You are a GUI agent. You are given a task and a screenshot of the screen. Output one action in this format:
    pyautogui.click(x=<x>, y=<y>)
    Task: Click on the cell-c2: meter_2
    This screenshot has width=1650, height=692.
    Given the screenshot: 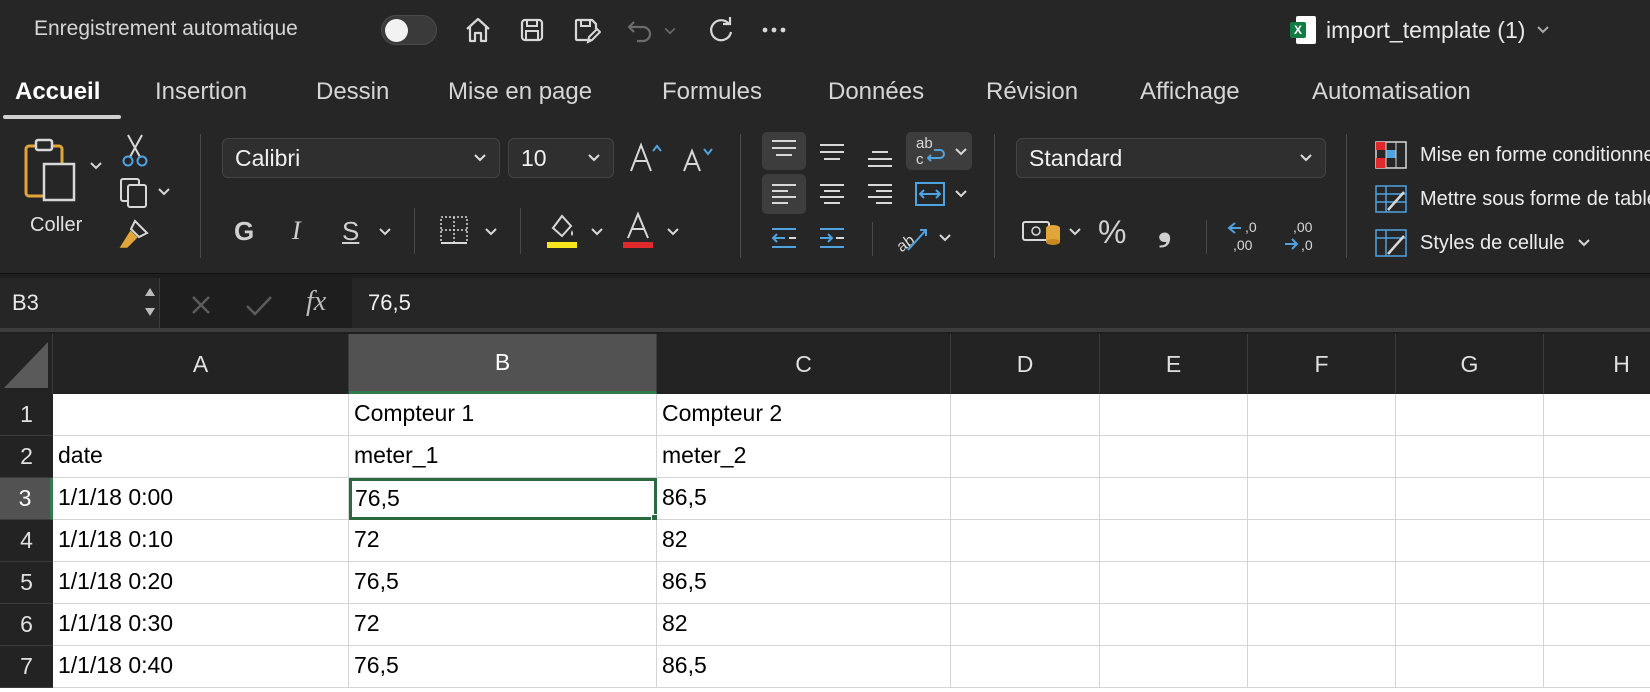 What is the action you would take?
    pyautogui.click(x=804, y=457)
    